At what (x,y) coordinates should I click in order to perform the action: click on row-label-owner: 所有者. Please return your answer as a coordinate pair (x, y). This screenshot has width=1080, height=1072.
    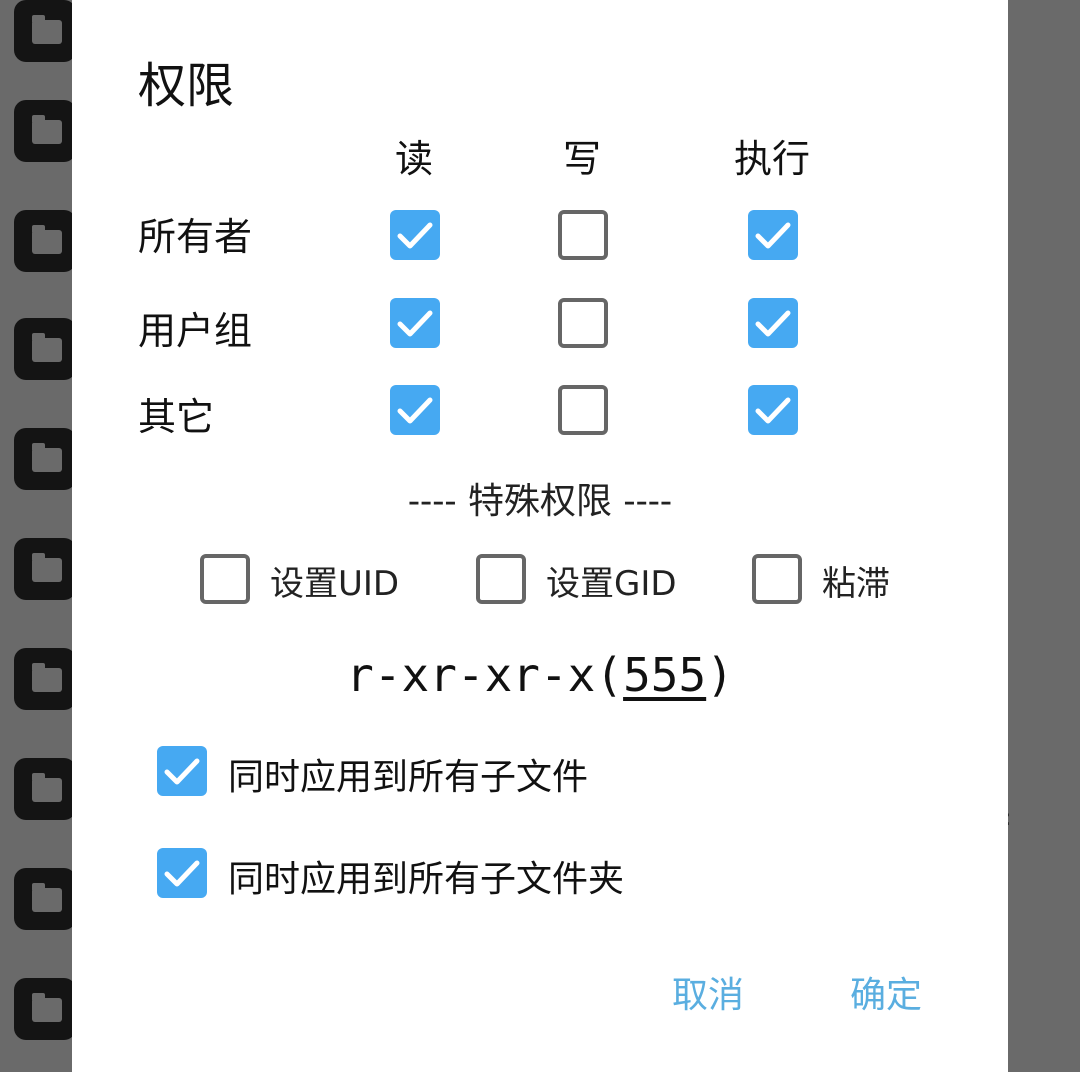
    Looking at the image, I should click on (195, 237).